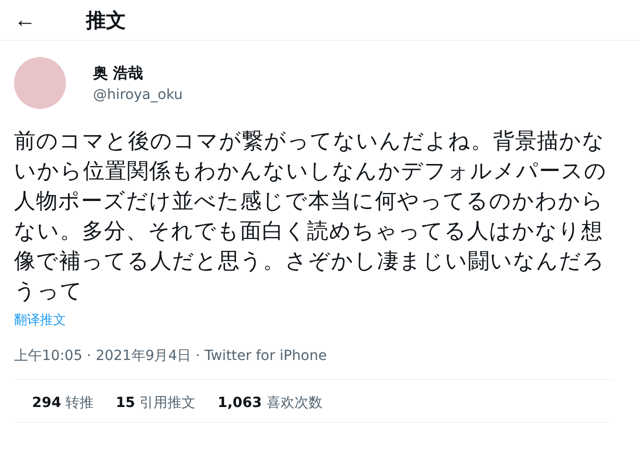 The width and height of the screenshot is (640, 453). Describe the element at coordinates (314, 363) in the screenshot. I see `tweet-meta: 上午10:05 · 2021年9月4日 · Twitter for iPhone` at that location.